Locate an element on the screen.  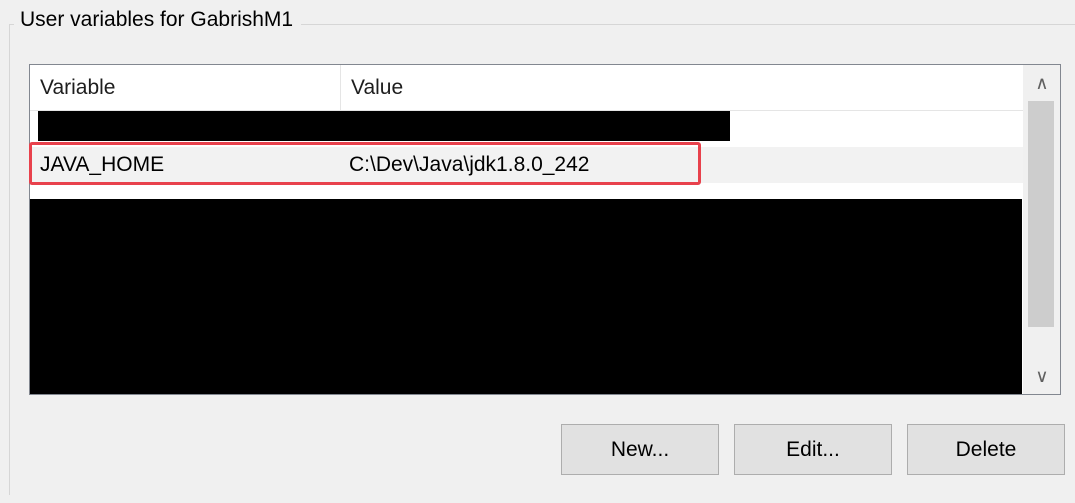
column-header-variable: Variable is located at coordinates (185, 87).